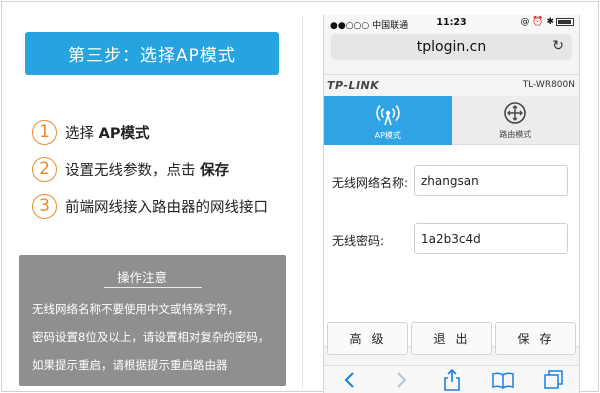  I want to click on share-icon, so click(452, 380).